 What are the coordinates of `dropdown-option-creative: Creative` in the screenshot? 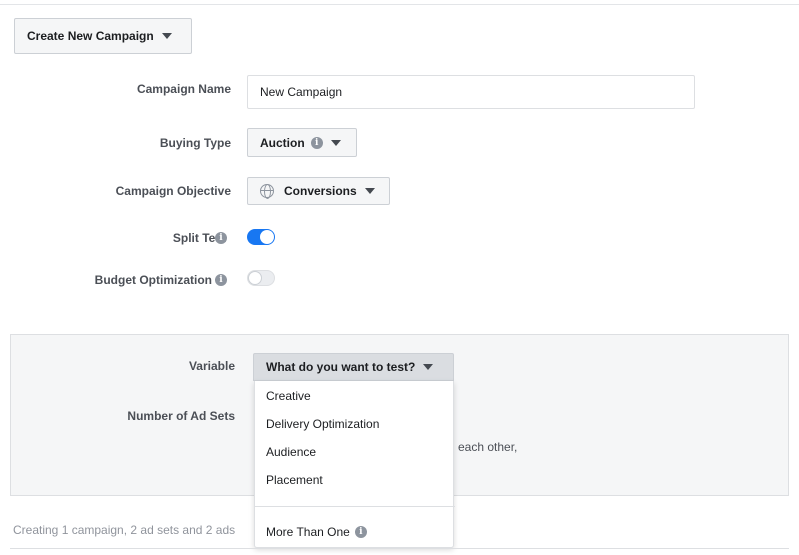 It's located at (288, 396).